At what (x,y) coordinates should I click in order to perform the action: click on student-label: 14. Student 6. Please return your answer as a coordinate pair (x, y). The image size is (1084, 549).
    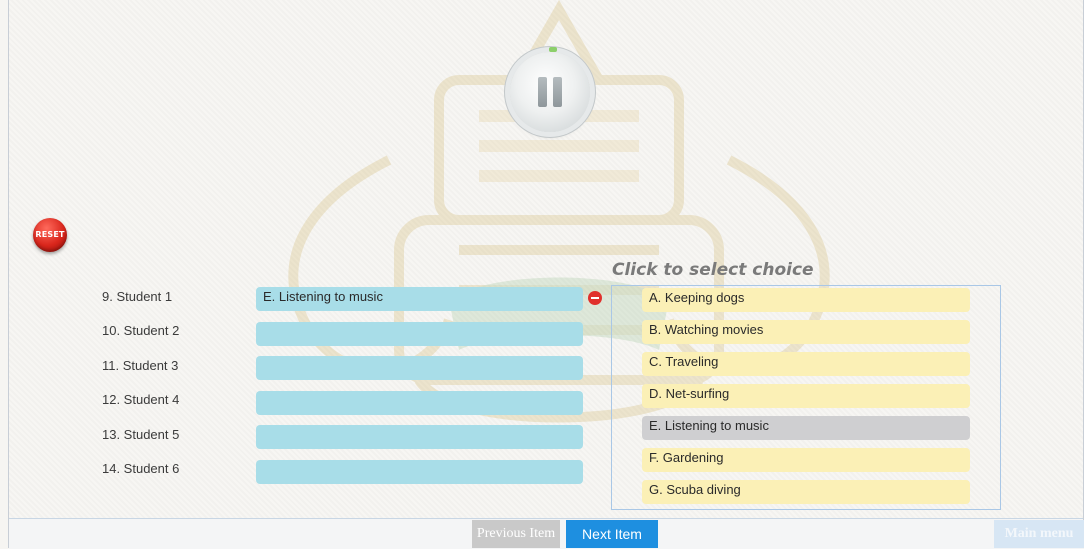
    Looking at the image, I should click on (141, 468).